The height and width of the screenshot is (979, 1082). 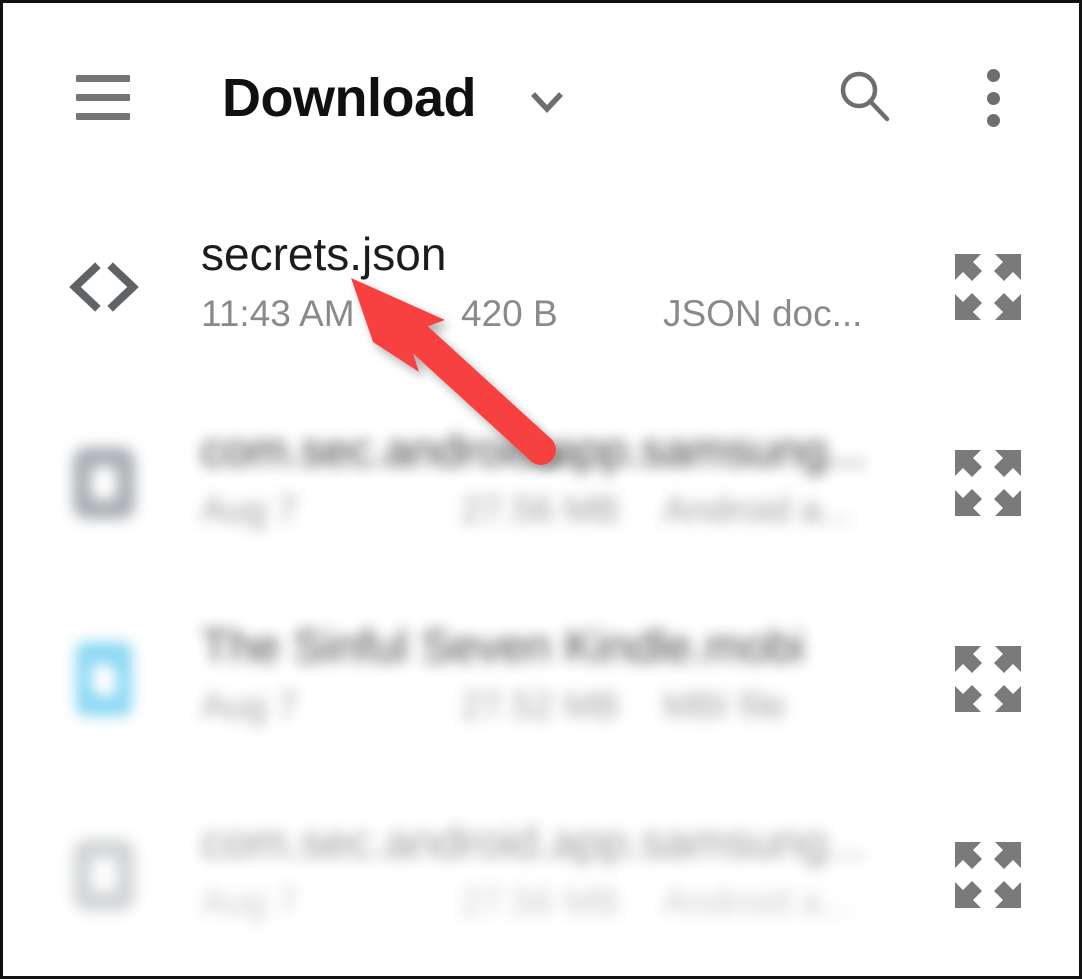 What do you see at coordinates (104, 679) in the screenshot?
I see `ebook-doc-icon` at bounding box center [104, 679].